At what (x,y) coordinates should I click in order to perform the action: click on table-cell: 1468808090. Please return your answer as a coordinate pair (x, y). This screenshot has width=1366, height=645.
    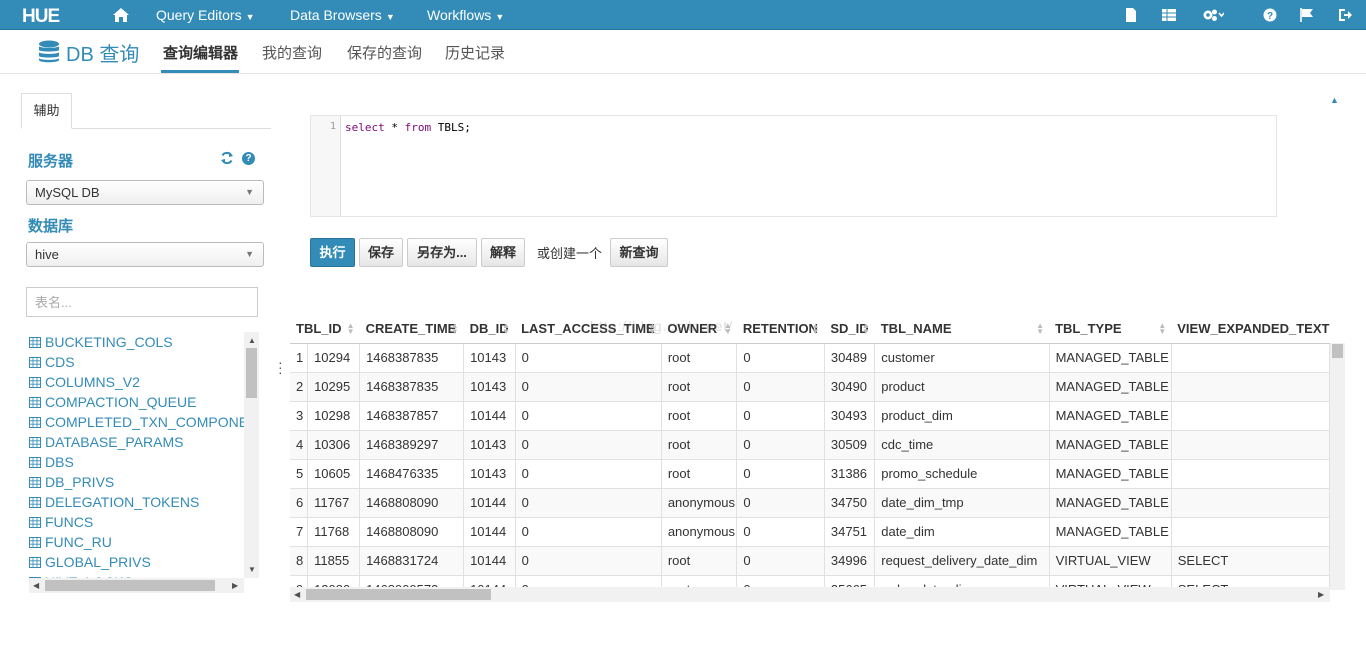
    Looking at the image, I should click on (412, 503).